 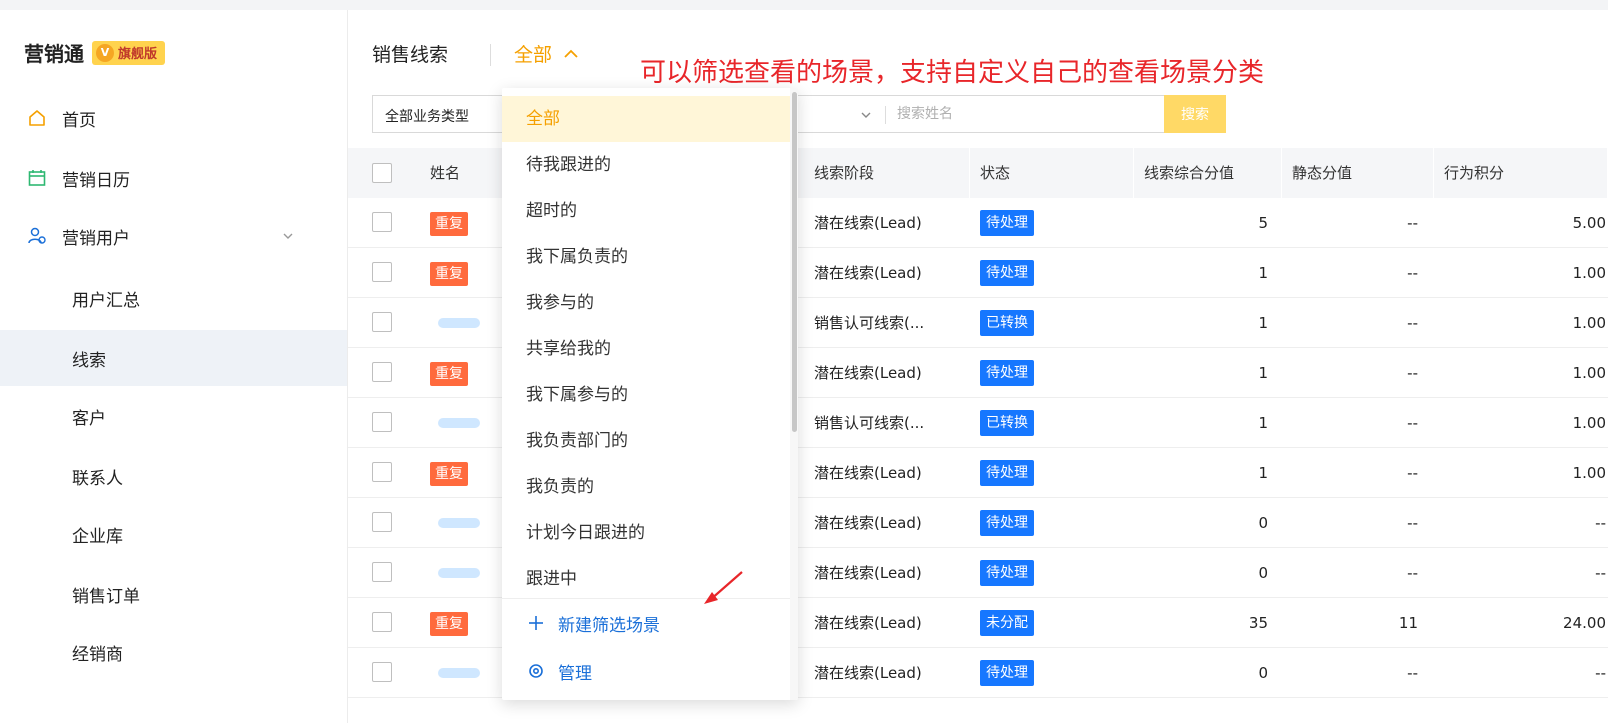 I want to click on scene-option: 我下属负责的, so click(x=646, y=257).